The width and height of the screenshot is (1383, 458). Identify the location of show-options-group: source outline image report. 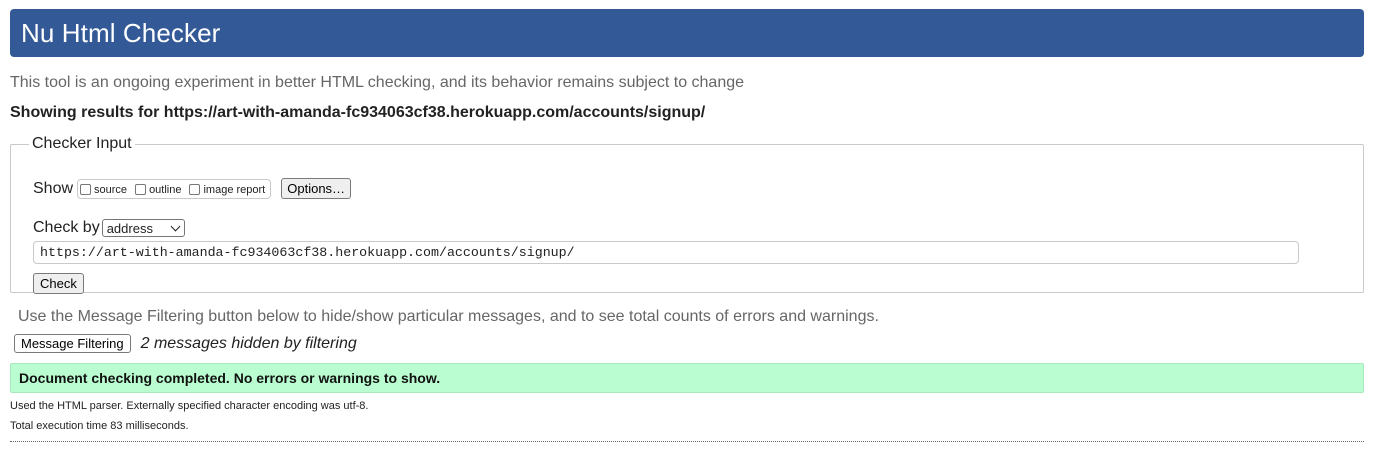
(174, 188).